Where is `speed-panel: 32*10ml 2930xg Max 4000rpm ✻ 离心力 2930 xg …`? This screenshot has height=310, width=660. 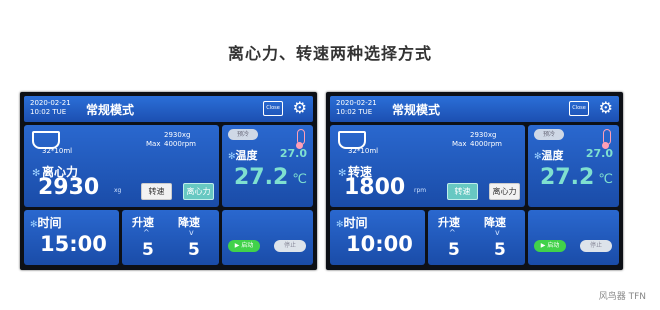
speed-panel: 32*10ml 2930xg Max 4000rpm ✻ 离心力 2930 xg … is located at coordinates (121, 166).